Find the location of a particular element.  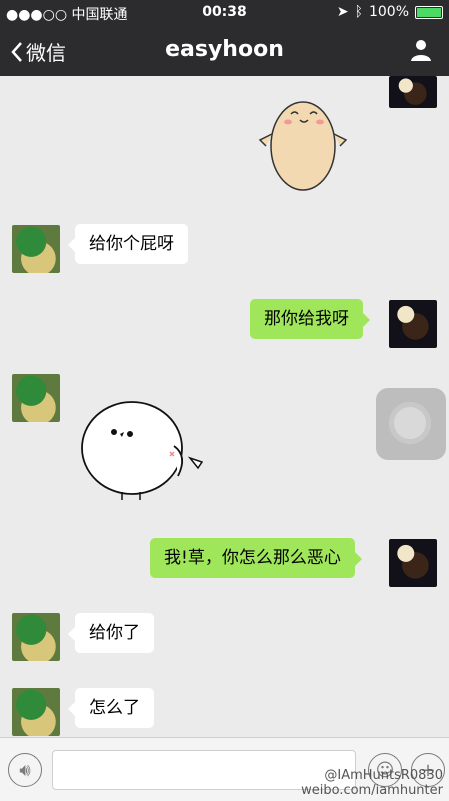

message-text: 那你给我呀 is located at coordinates (306, 319).